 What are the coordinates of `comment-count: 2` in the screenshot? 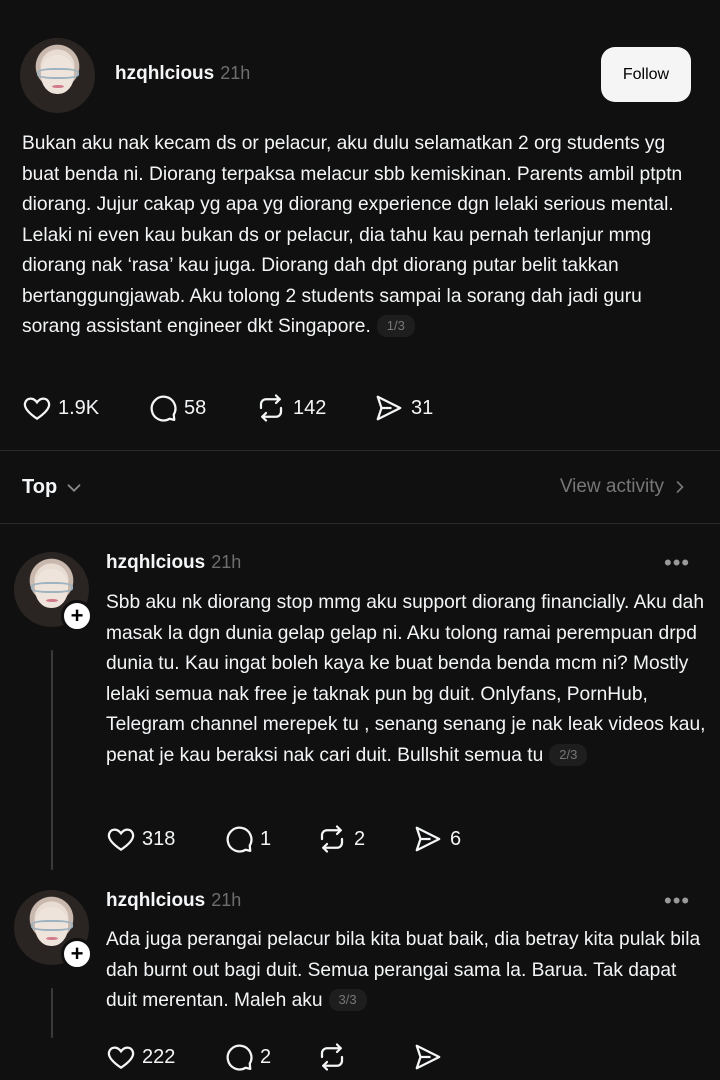 It's located at (266, 1056).